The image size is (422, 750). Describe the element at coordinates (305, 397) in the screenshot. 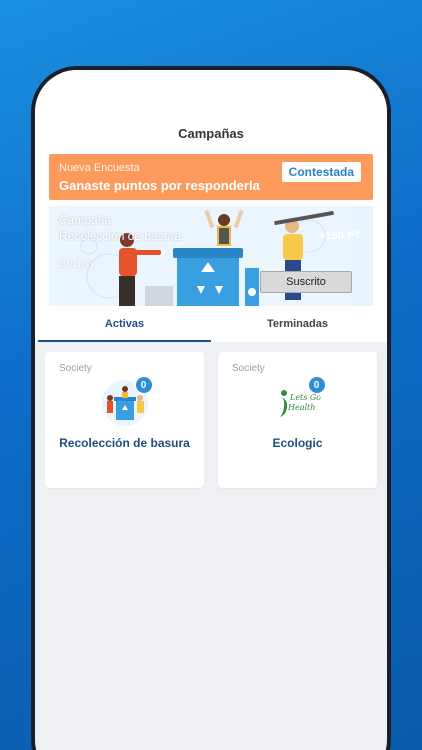

I see `logo-text-line1: Lets Go` at that location.